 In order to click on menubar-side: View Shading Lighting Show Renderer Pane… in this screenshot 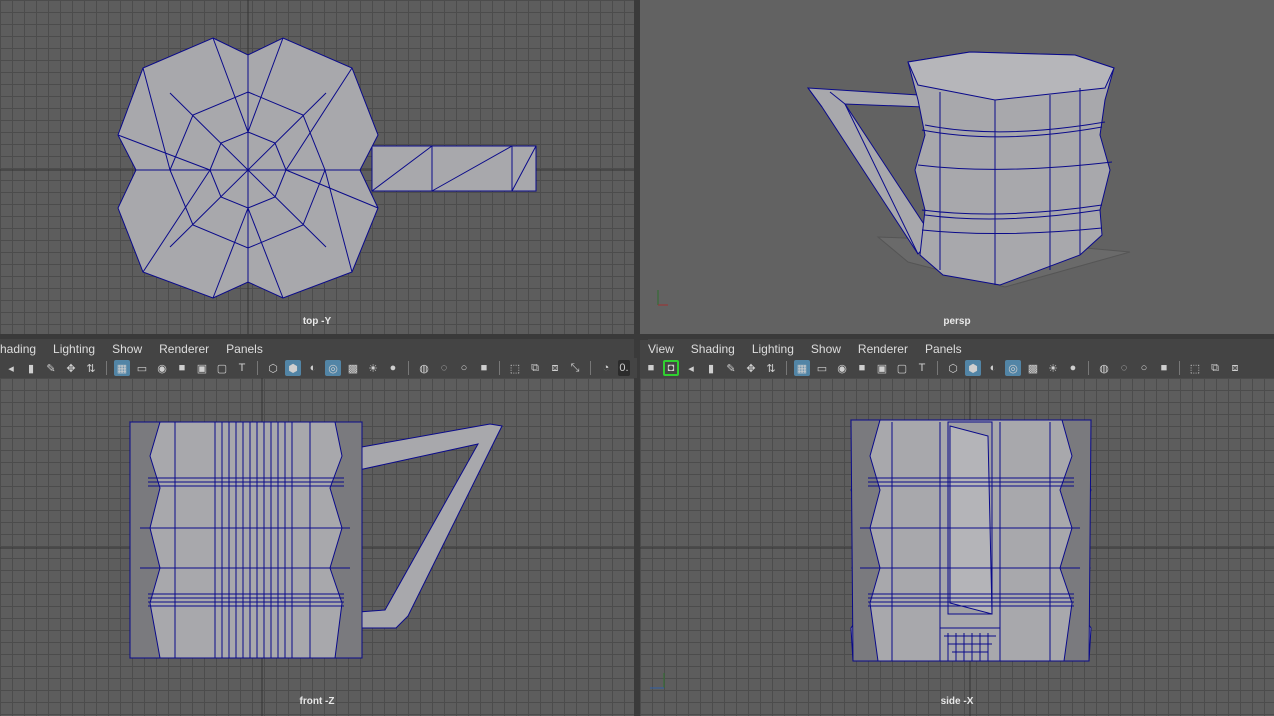, I will do `click(961, 349)`.